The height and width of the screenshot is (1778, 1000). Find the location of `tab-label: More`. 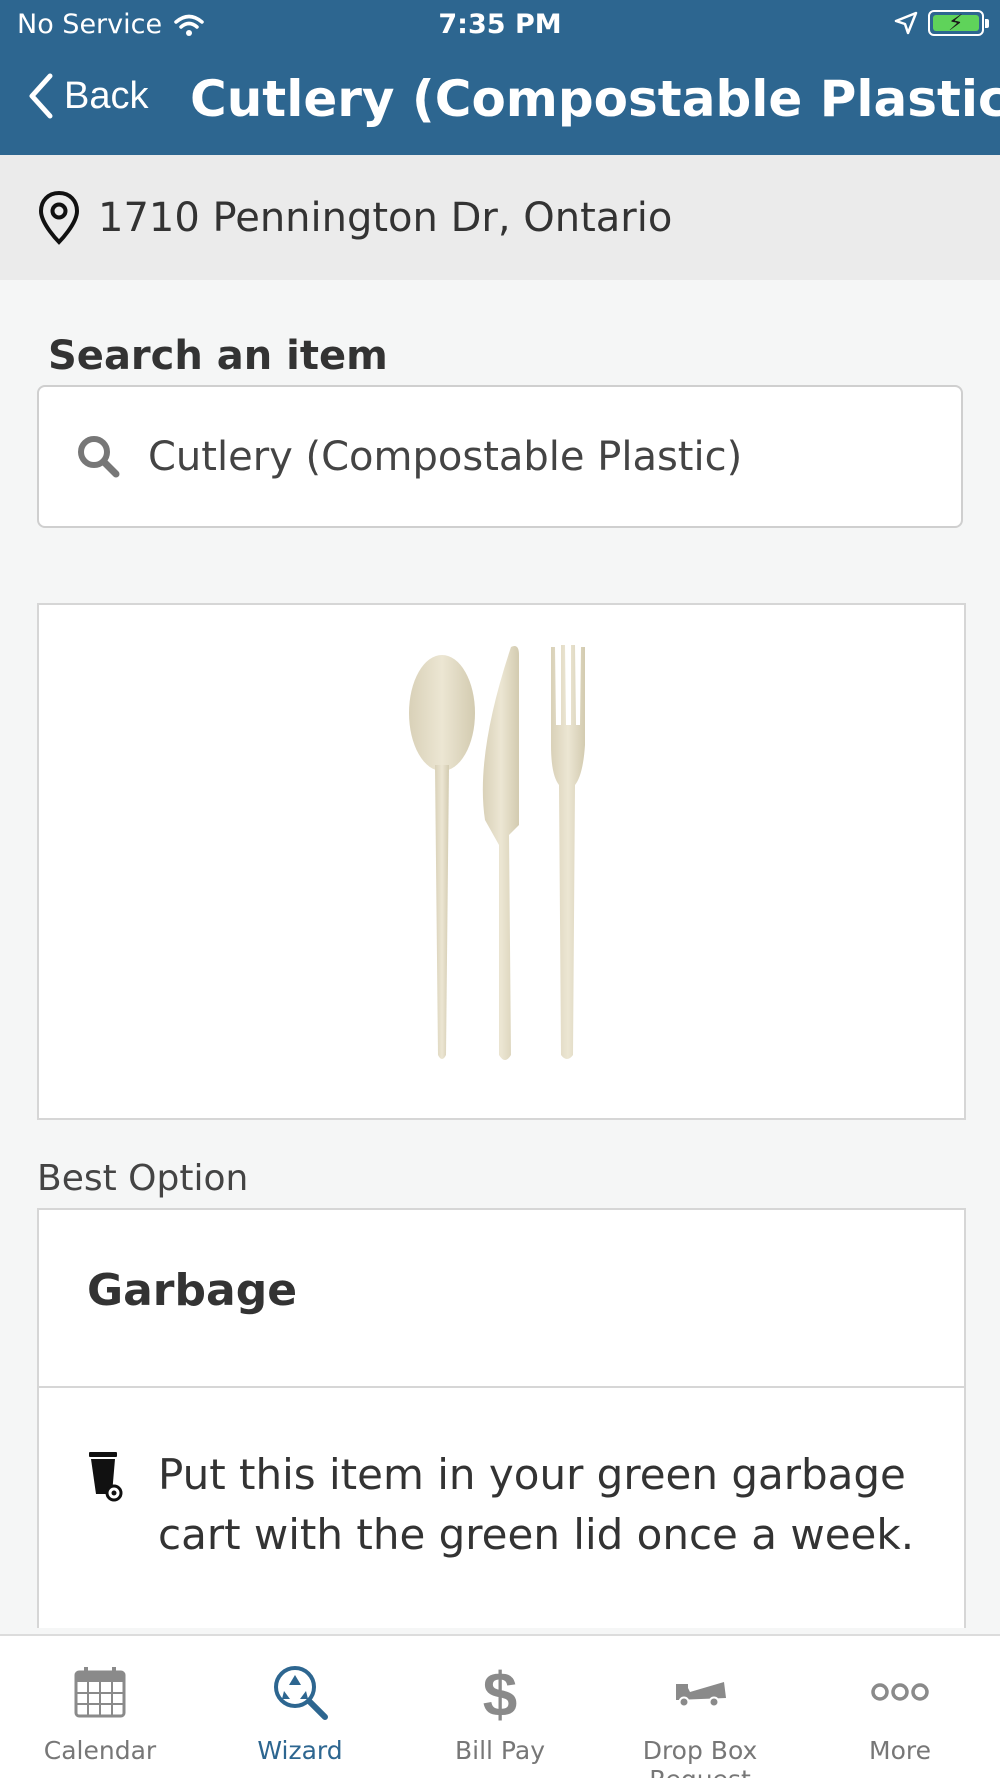

tab-label: More is located at coordinates (900, 1750).